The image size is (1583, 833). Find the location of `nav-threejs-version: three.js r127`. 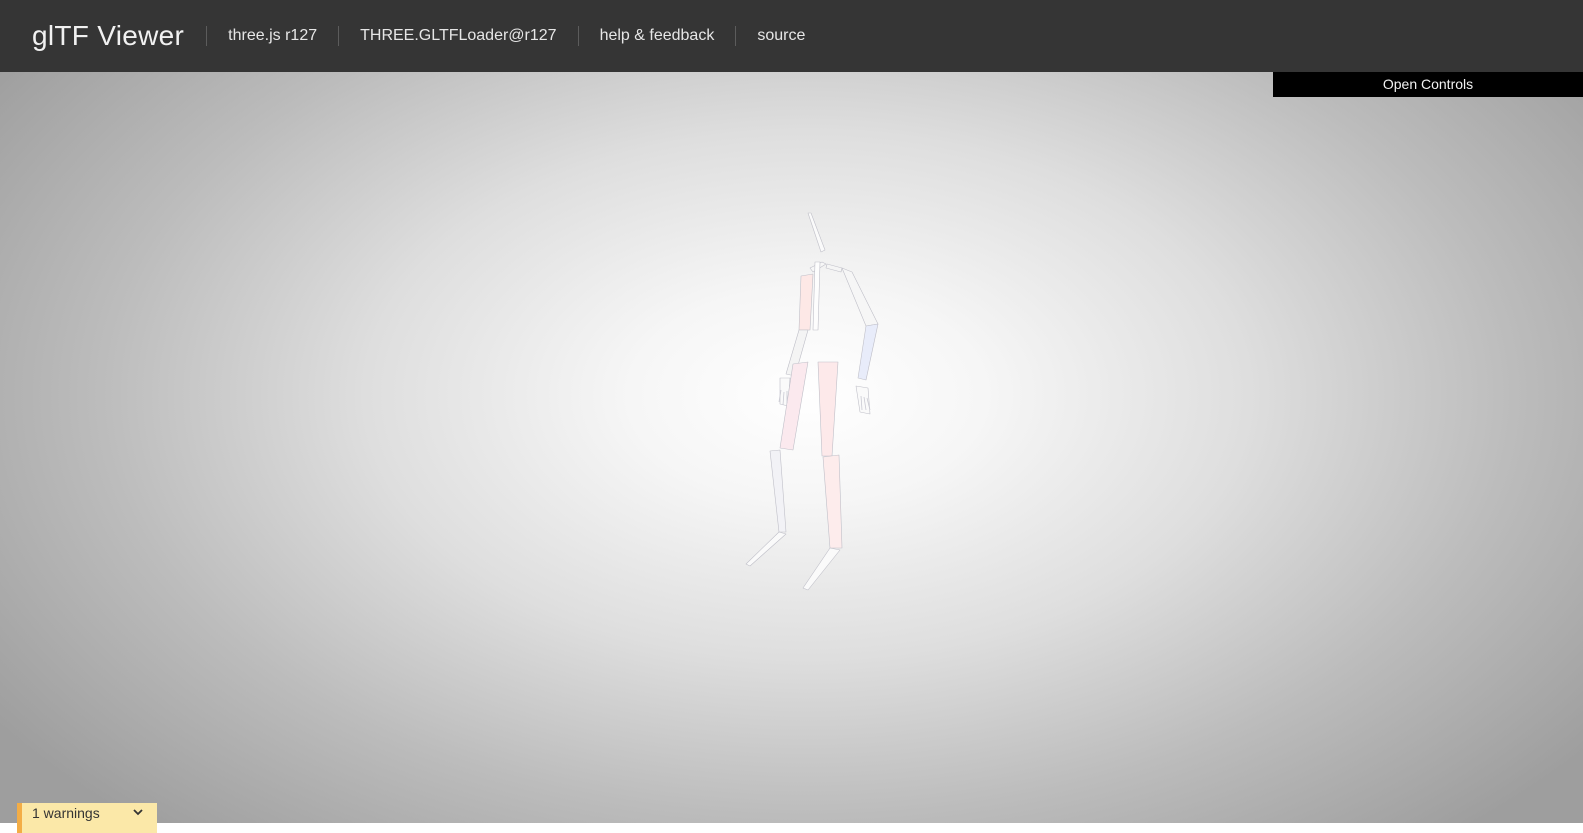

nav-threejs-version: three.js r127 is located at coordinates (272, 36).